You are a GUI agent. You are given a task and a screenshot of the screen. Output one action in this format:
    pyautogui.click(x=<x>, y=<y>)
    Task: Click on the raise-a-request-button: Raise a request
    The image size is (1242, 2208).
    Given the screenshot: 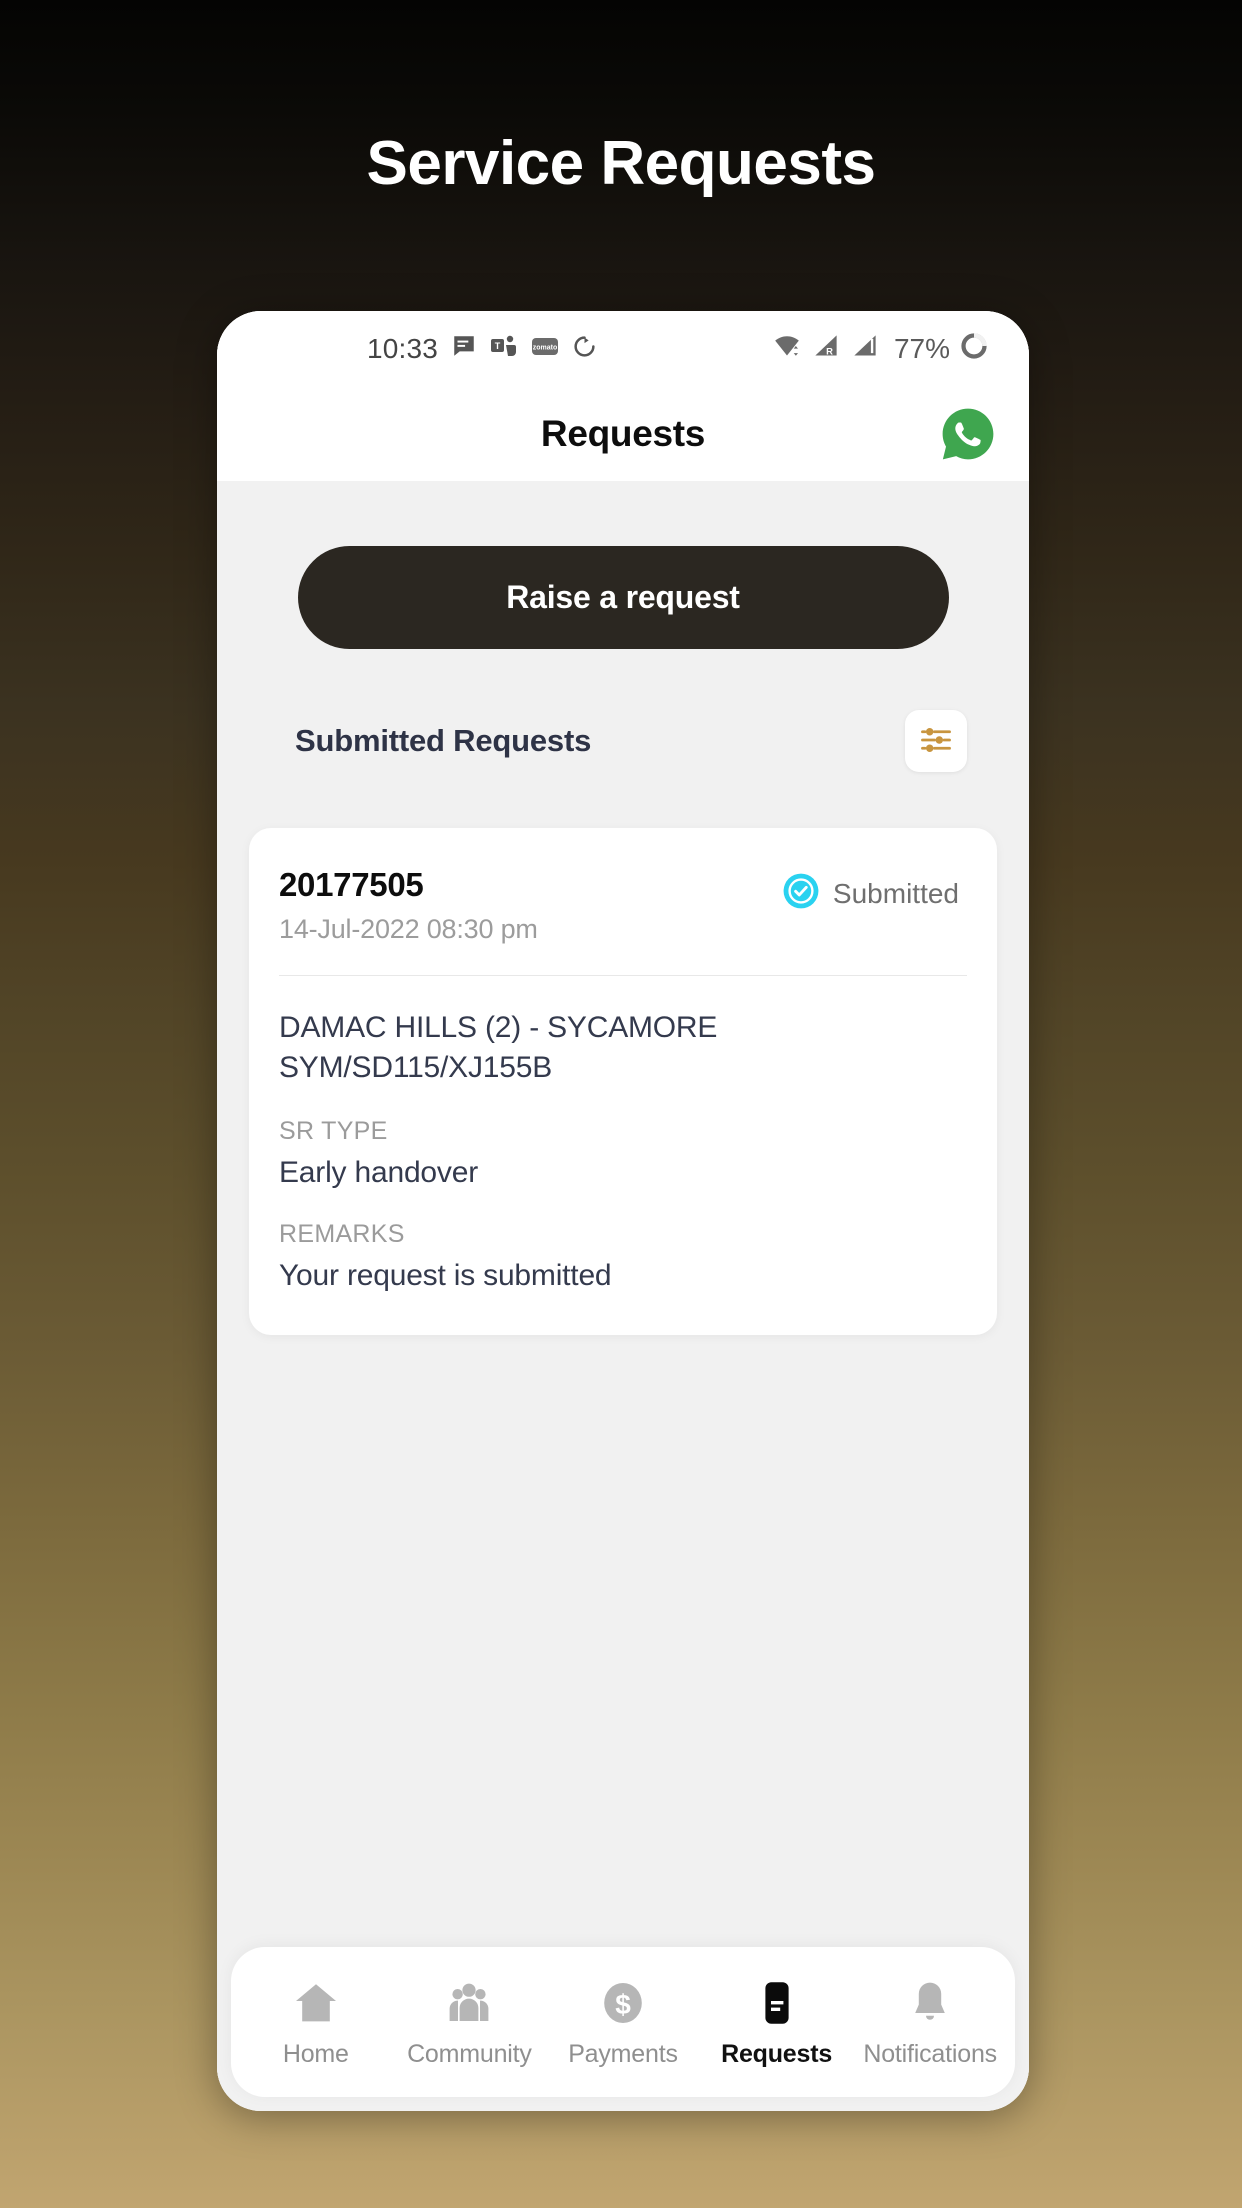 What is the action you would take?
    pyautogui.click(x=623, y=597)
    